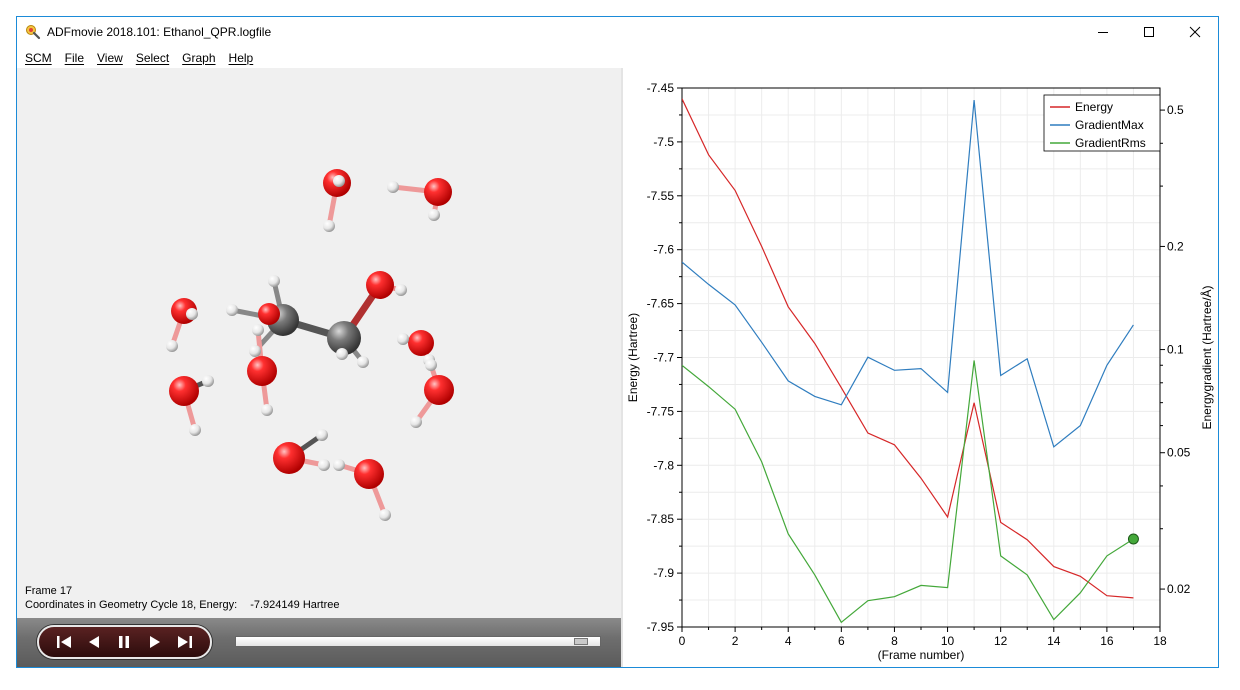 Image resolution: width=1240 pixels, height=690 pixels. Describe the element at coordinates (663, 465) in the screenshot. I see `y-left-tick-label: -7.8` at that location.